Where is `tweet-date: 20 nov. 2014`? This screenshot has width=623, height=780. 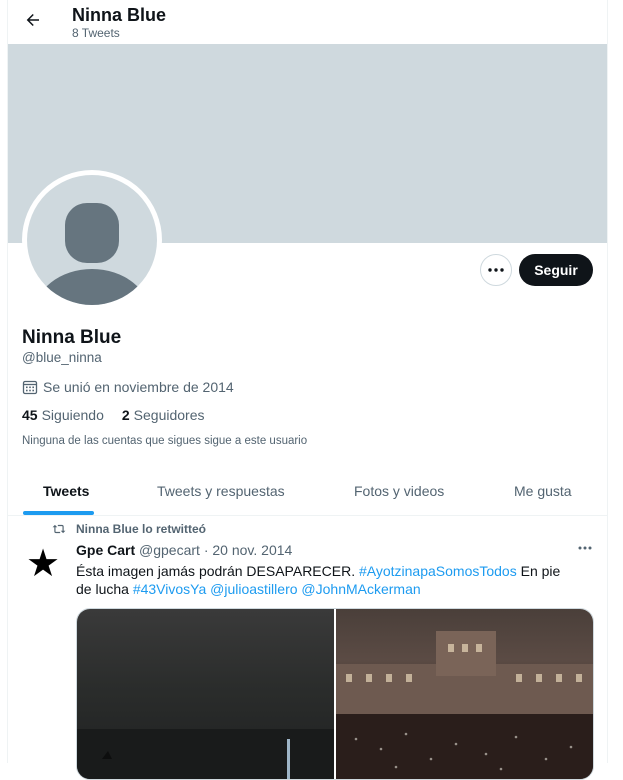
tweet-date: 20 nov. 2014 is located at coordinates (252, 550).